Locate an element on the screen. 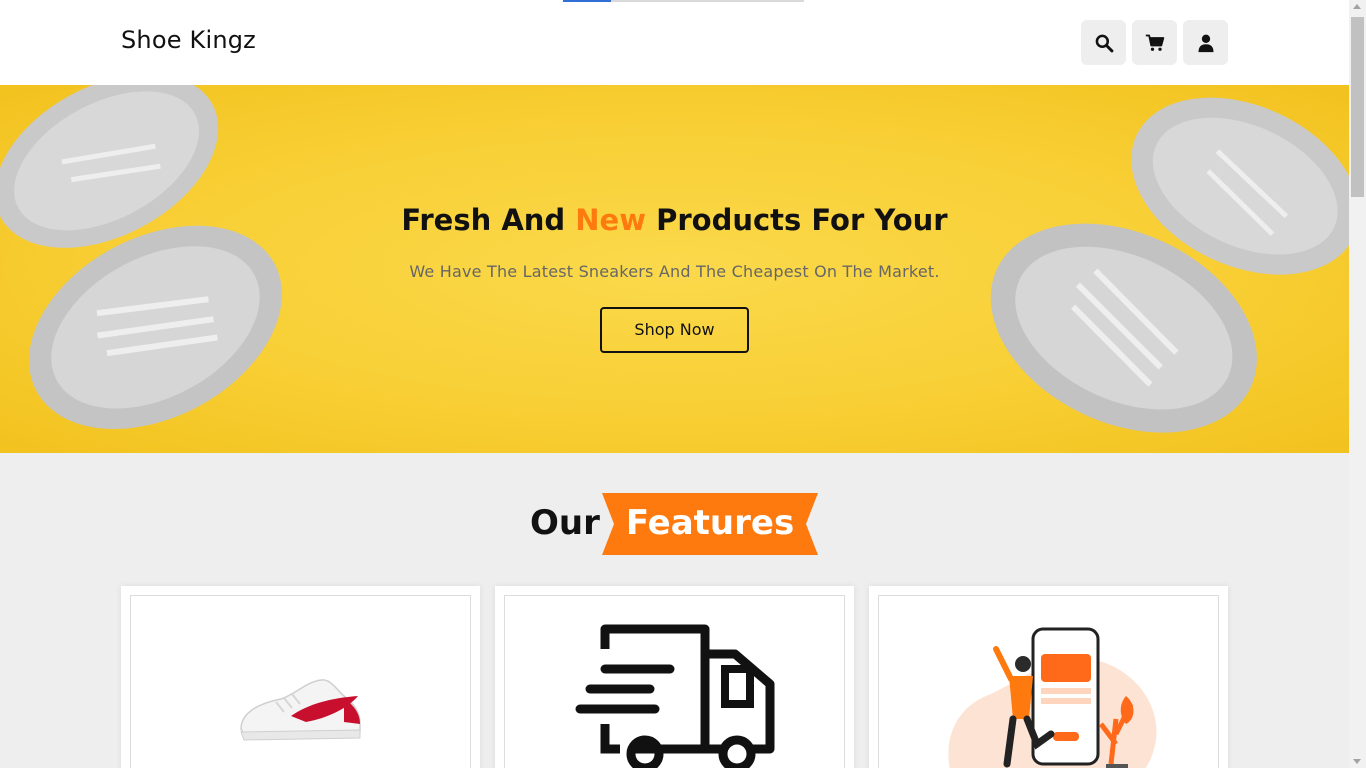 The height and width of the screenshot is (768, 1366). cart-icon is located at coordinates (1154, 42).